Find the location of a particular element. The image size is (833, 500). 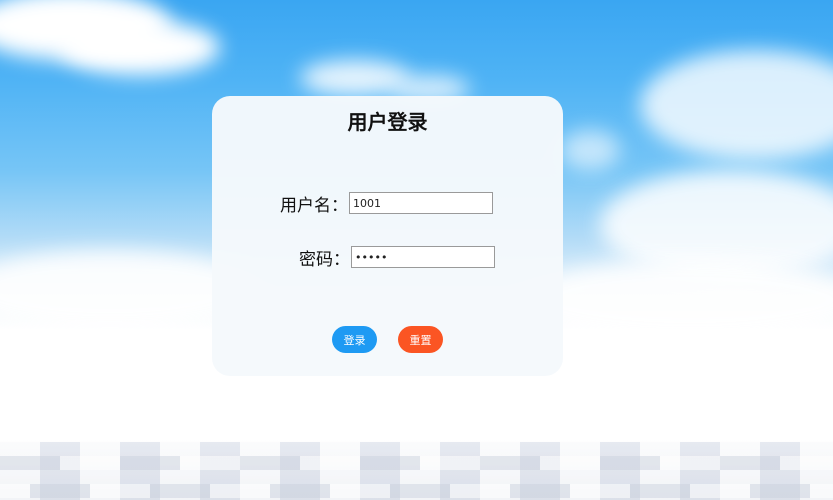

username-input is located at coordinates (421, 203).